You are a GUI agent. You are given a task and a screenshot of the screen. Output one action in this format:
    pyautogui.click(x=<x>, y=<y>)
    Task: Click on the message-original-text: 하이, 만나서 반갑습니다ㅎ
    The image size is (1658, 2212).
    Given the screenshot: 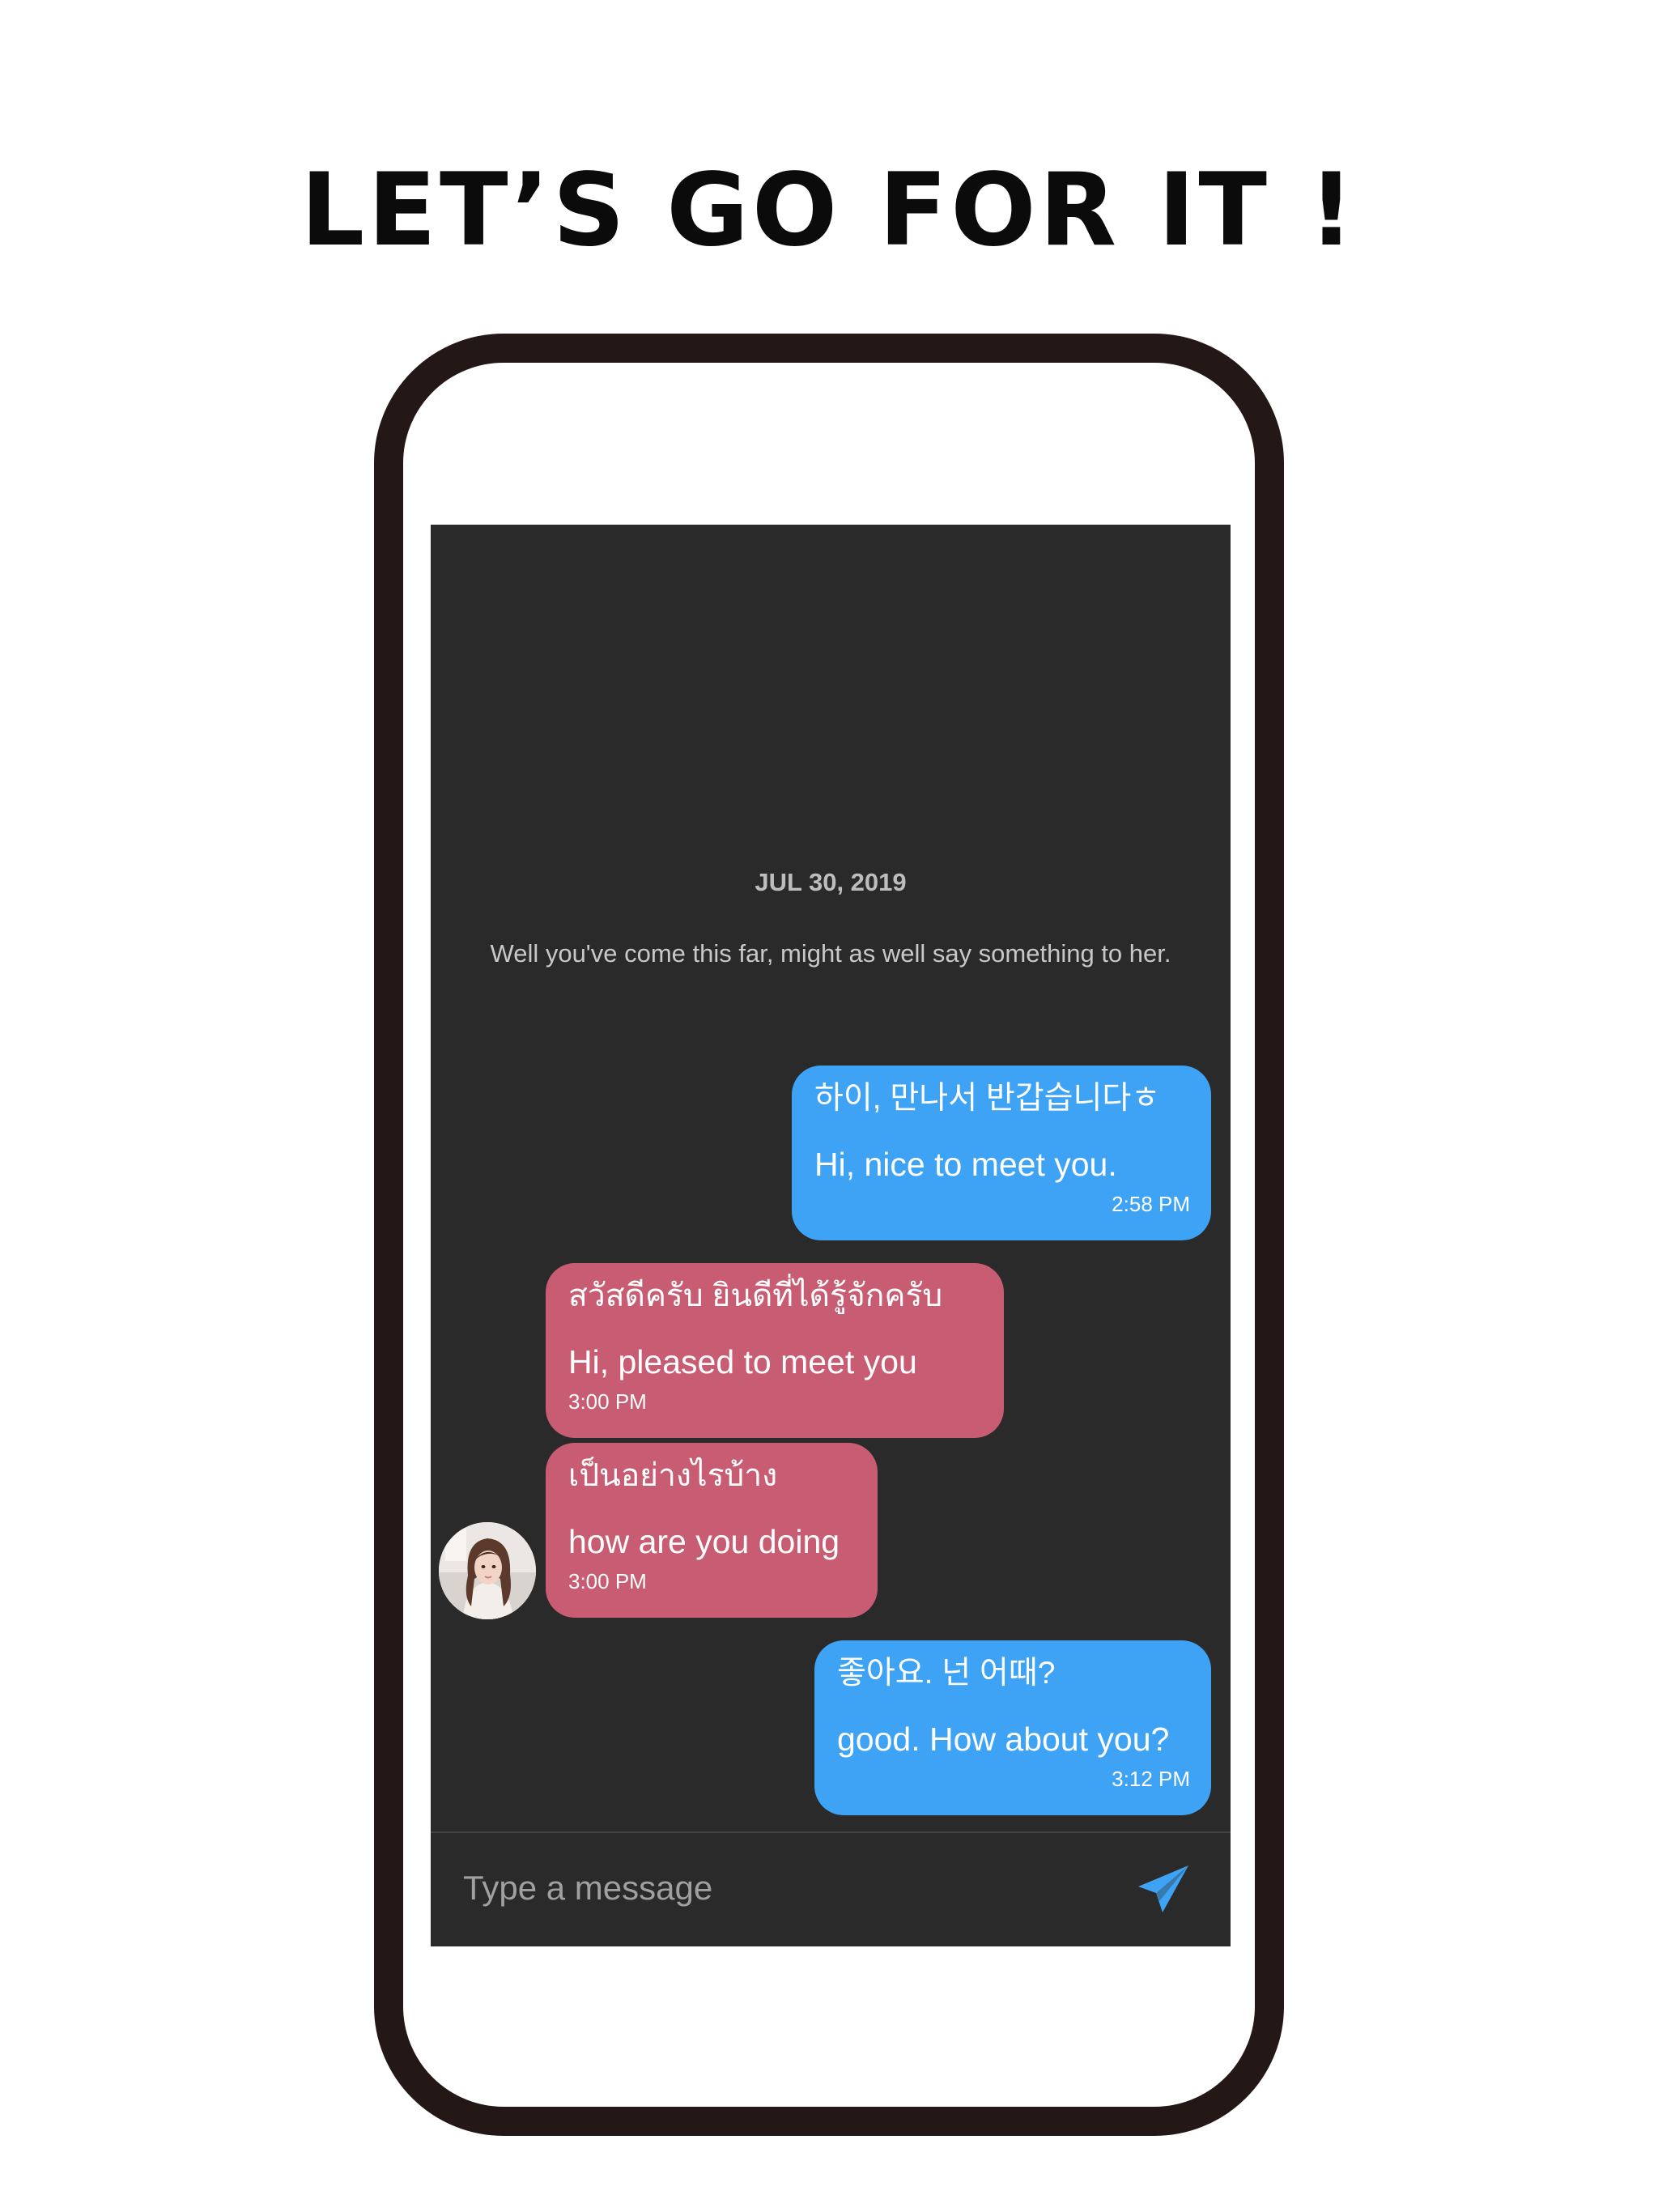 What is the action you would take?
    pyautogui.click(x=987, y=1098)
    